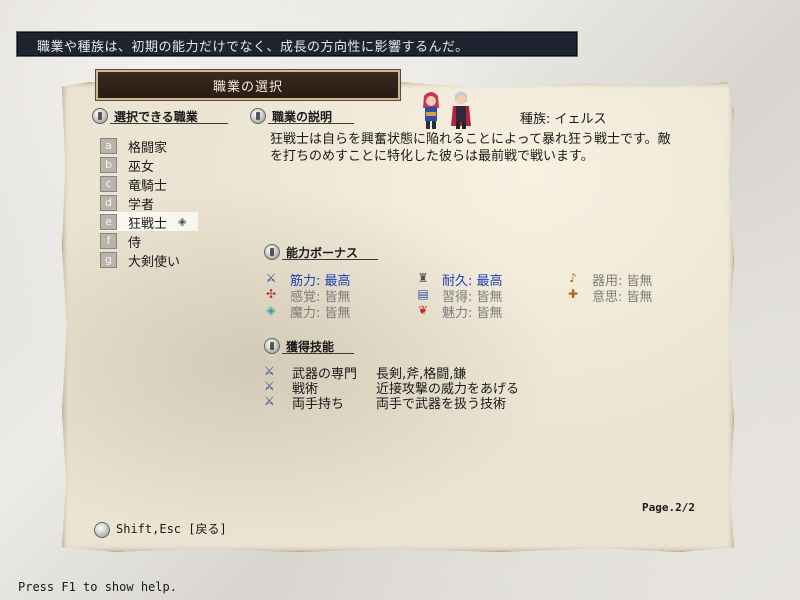 The height and width of the screenshot is (600, 800). I want to click on job-name: 大剣使い, so click(154, 262).